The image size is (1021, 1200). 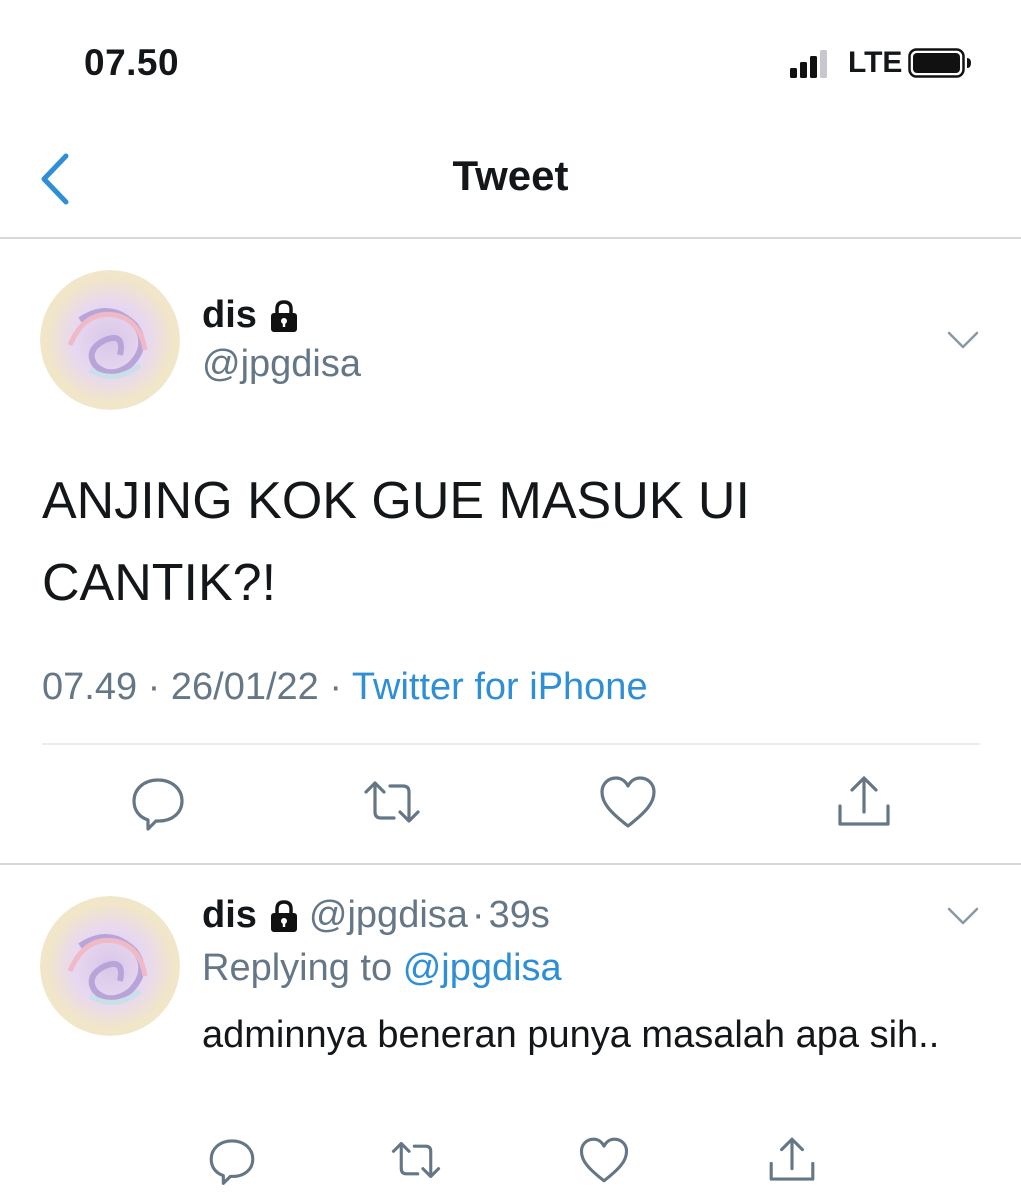 What do you see at coordinates (510, 864) in the screenshot?
I see `section-divider` at bounding box center [510, 864].